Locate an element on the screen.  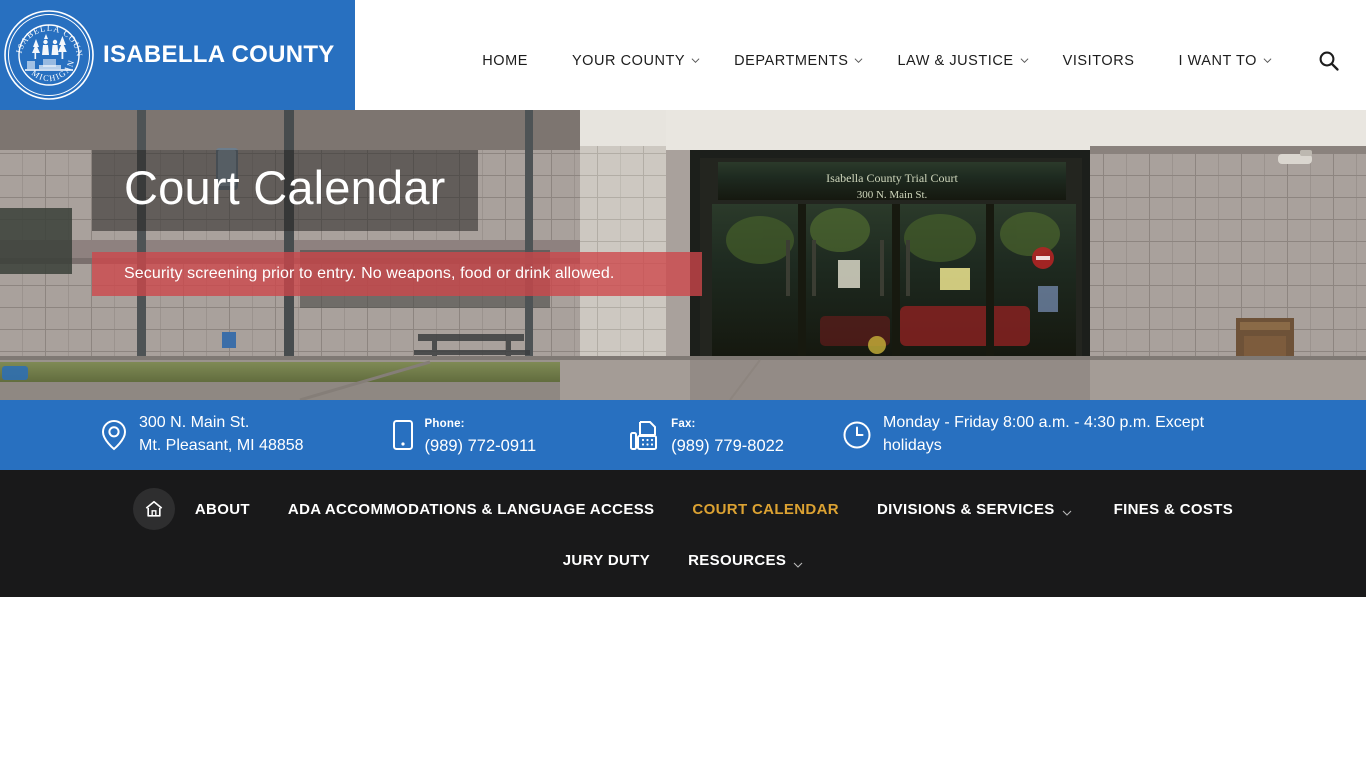
contact-fax: Fax: (989) 779-8022 is located at coordinates (706, 435).